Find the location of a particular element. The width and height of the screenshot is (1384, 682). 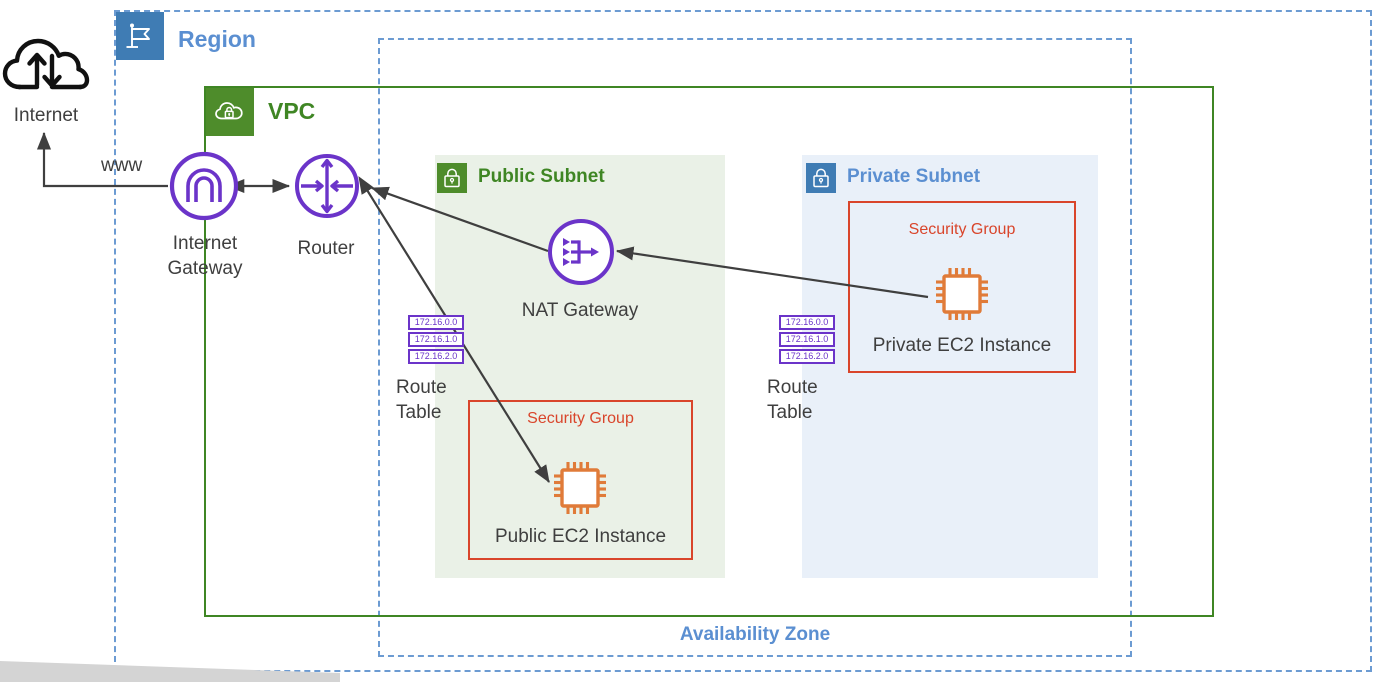

private-route-table-entries: 172.16.0.0 172.16.1.0 172.16.2.0 is located at coordinates (807, 340).